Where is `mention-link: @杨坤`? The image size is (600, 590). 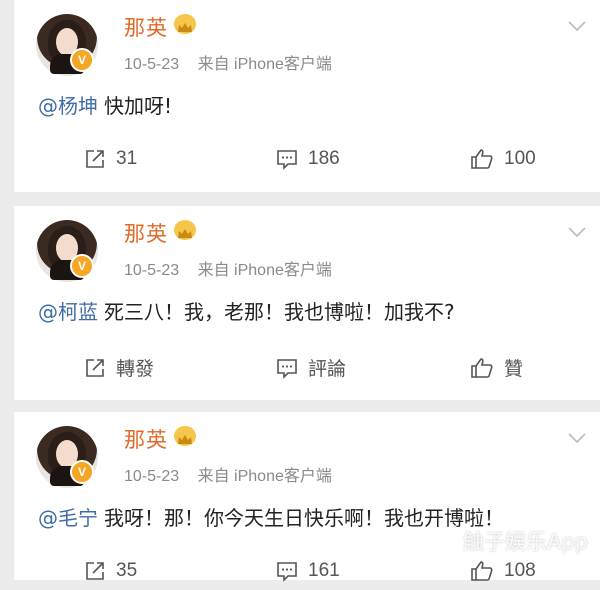
mention-link: @杨坤 is located at coordinates (68, 106).